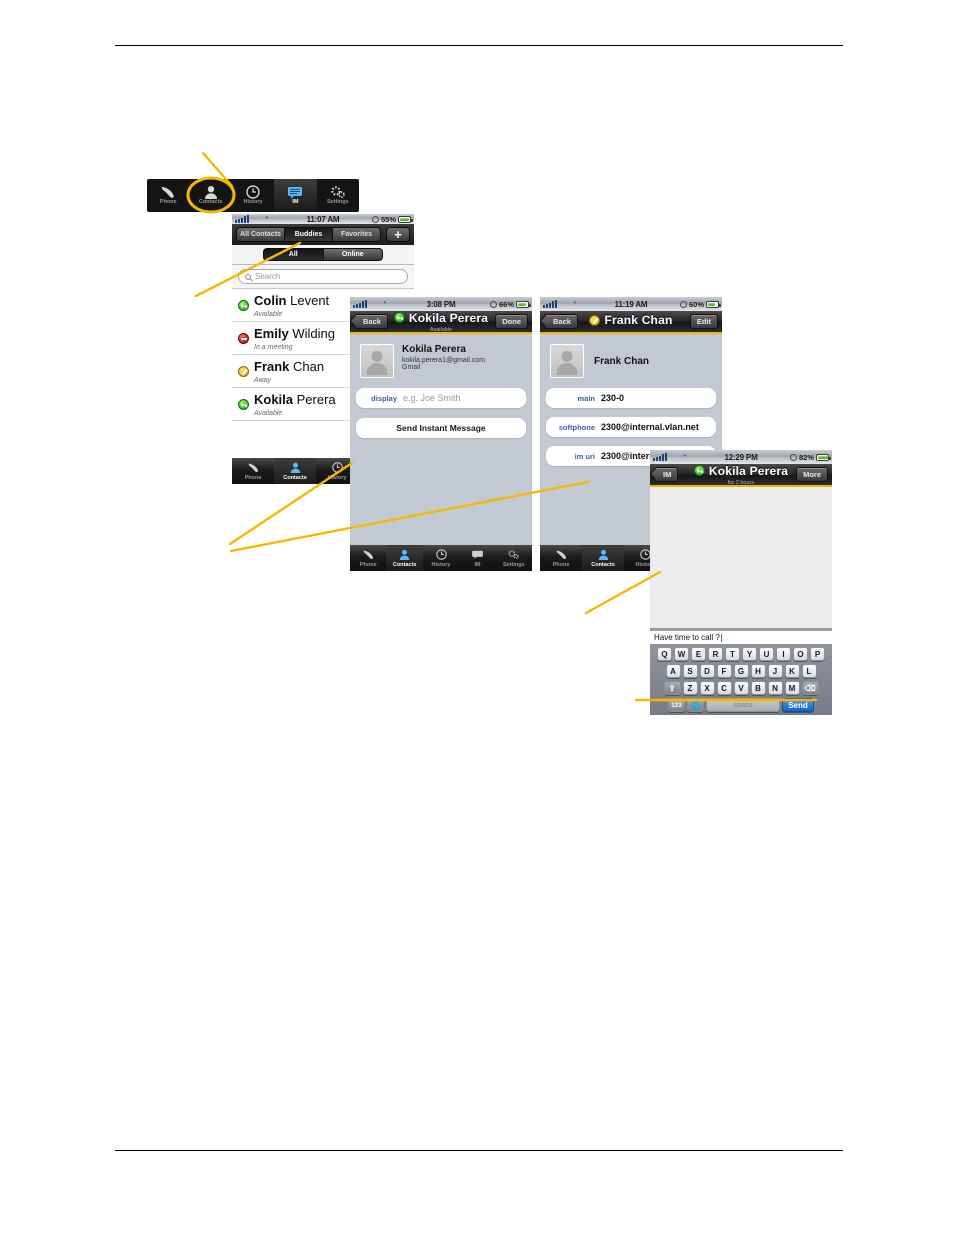  What do you see at coordinates (775, 671) in the screenshot?
I see `key-j: J` at bounding box center [775, 671].